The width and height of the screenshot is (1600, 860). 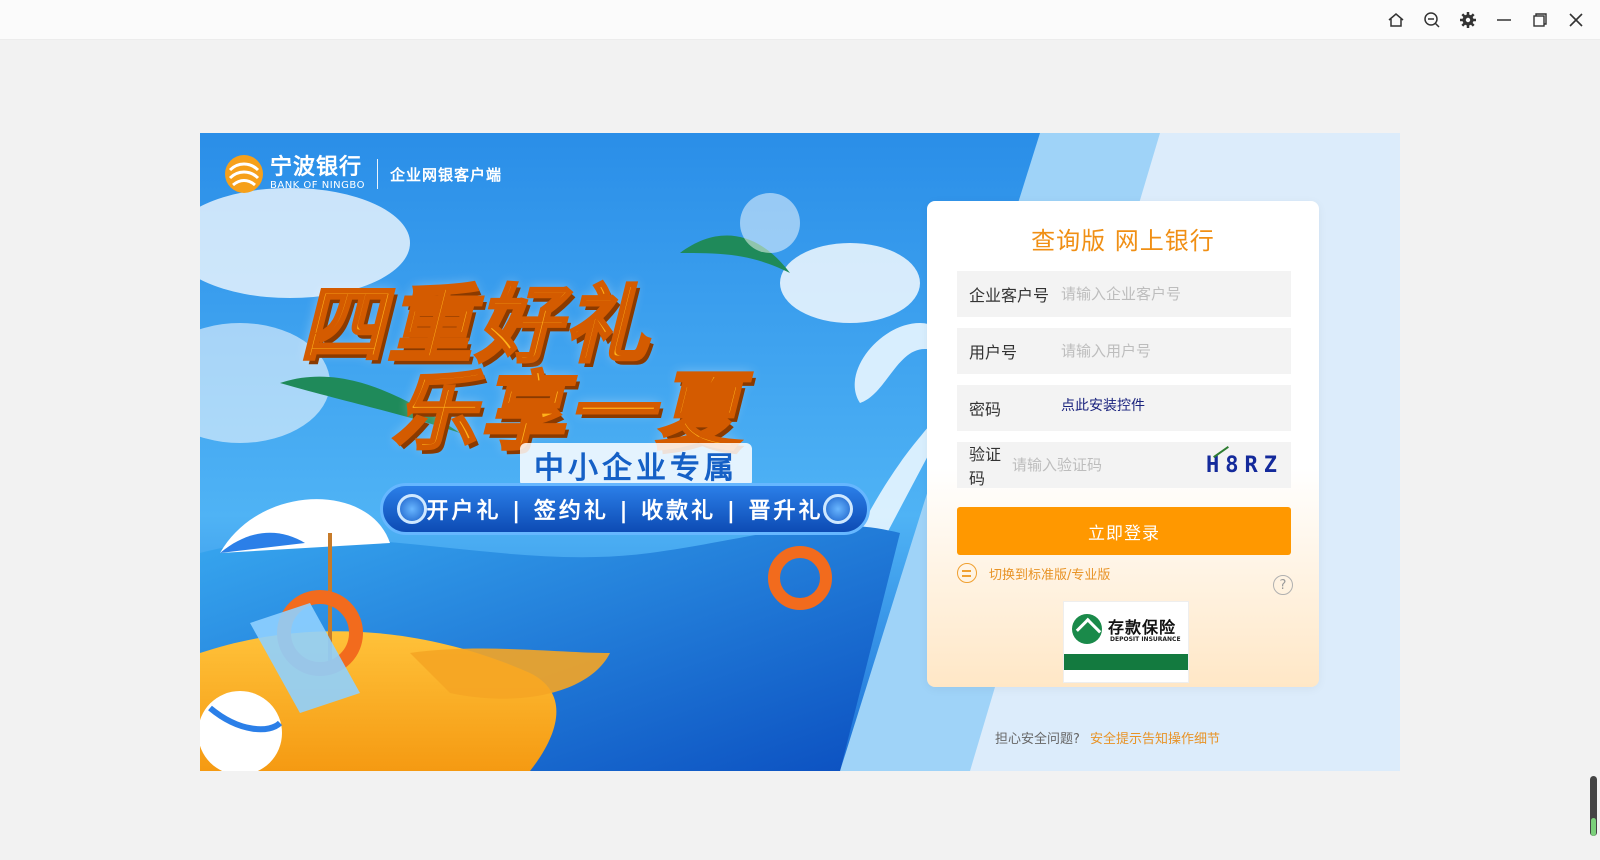 I want to click on captcha-image: H8RZ, so click(x=1244, y=464).